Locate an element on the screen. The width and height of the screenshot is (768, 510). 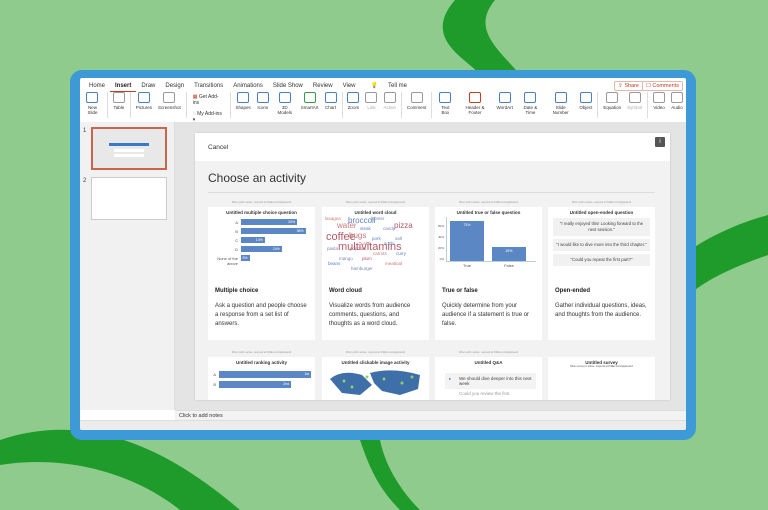
slide-number-button: Slide Number is located at coordinates (560, 103).